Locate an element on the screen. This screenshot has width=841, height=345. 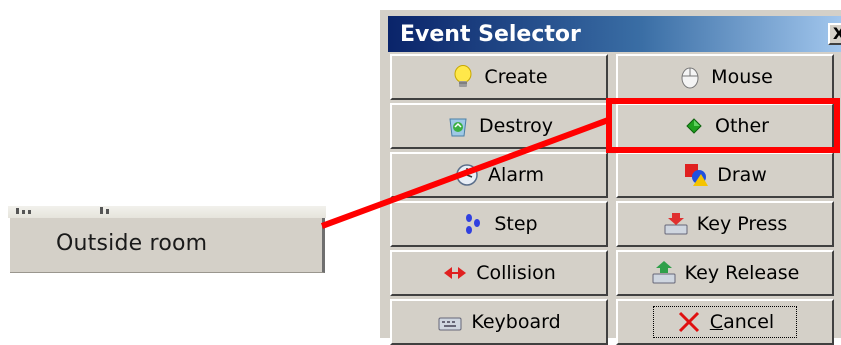
cancel-accesskey: C is located at coordinates (716, 322).